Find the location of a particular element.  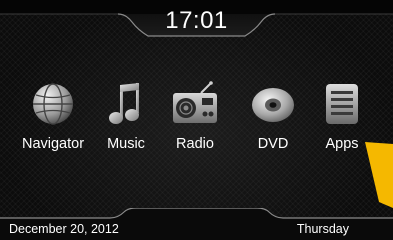

music-button: Music is located at coordinates (126, 120).